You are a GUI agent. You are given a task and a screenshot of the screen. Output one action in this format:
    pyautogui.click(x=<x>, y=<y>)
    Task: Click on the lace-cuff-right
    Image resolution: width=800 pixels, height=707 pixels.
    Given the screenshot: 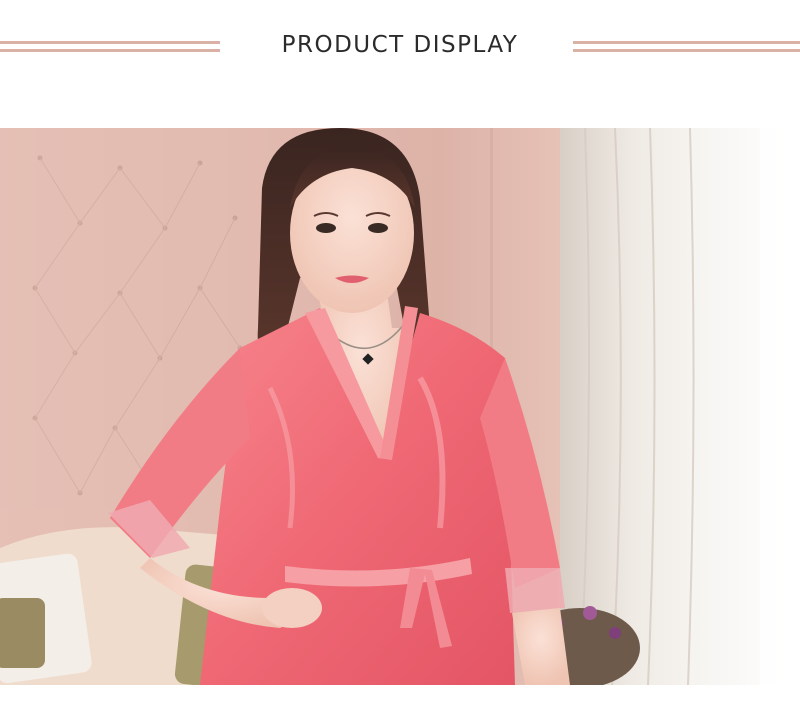 What is the action you would take?
    pyautogui.click(x=535, y=590)
    